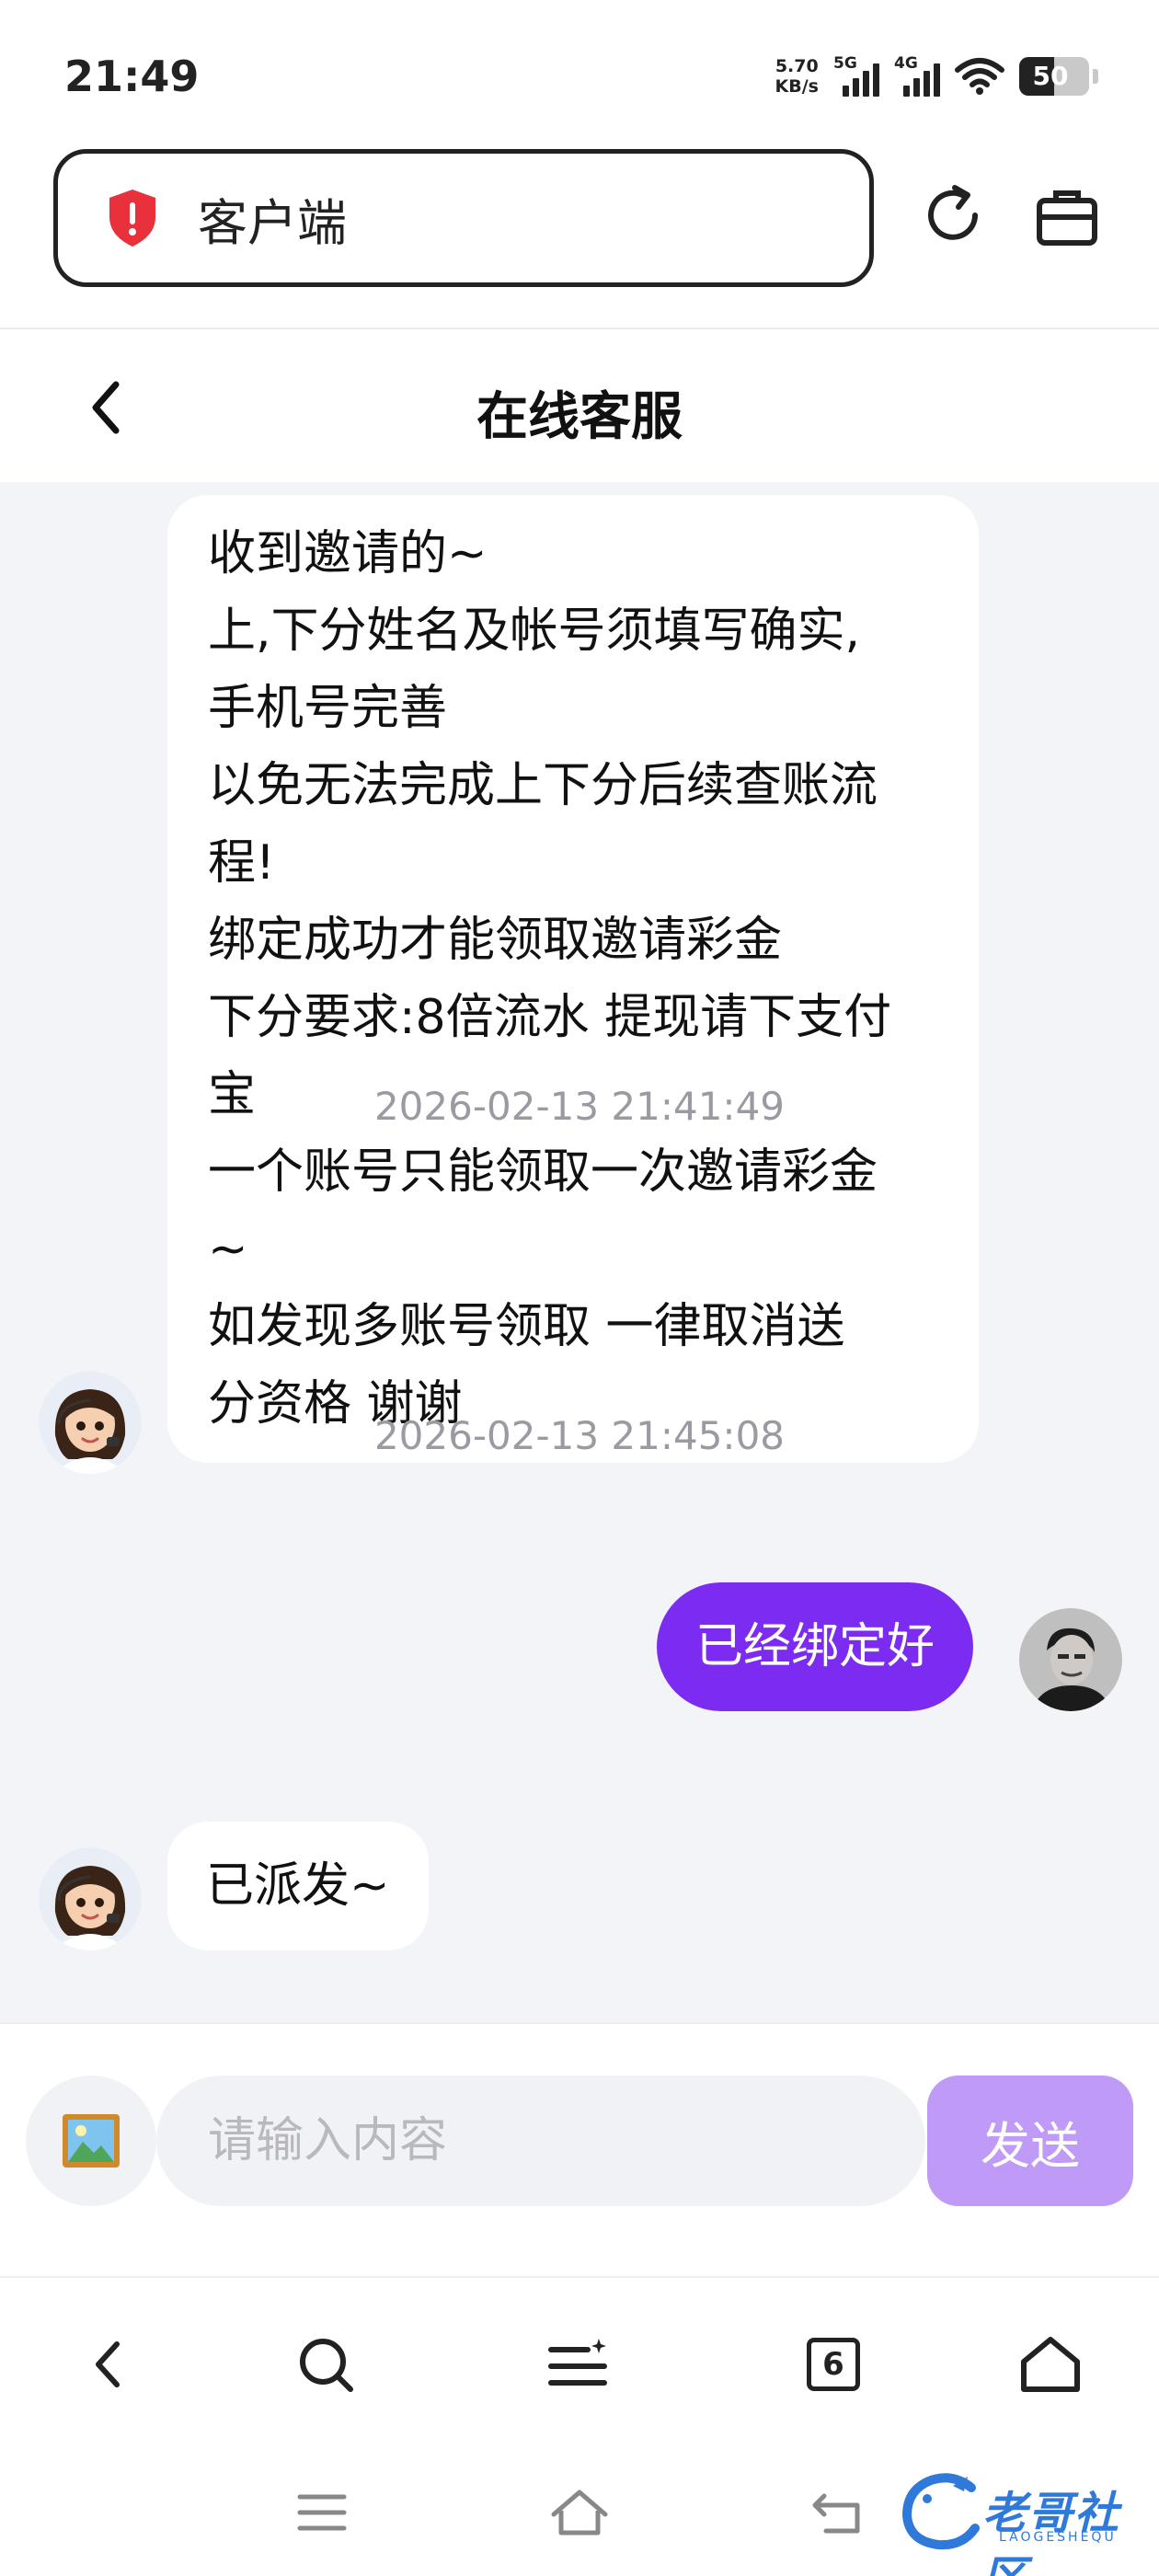 Image resolution: width=1159 pixels, height=2576 pixels. I want to click on message-input, so click(540, 2141).